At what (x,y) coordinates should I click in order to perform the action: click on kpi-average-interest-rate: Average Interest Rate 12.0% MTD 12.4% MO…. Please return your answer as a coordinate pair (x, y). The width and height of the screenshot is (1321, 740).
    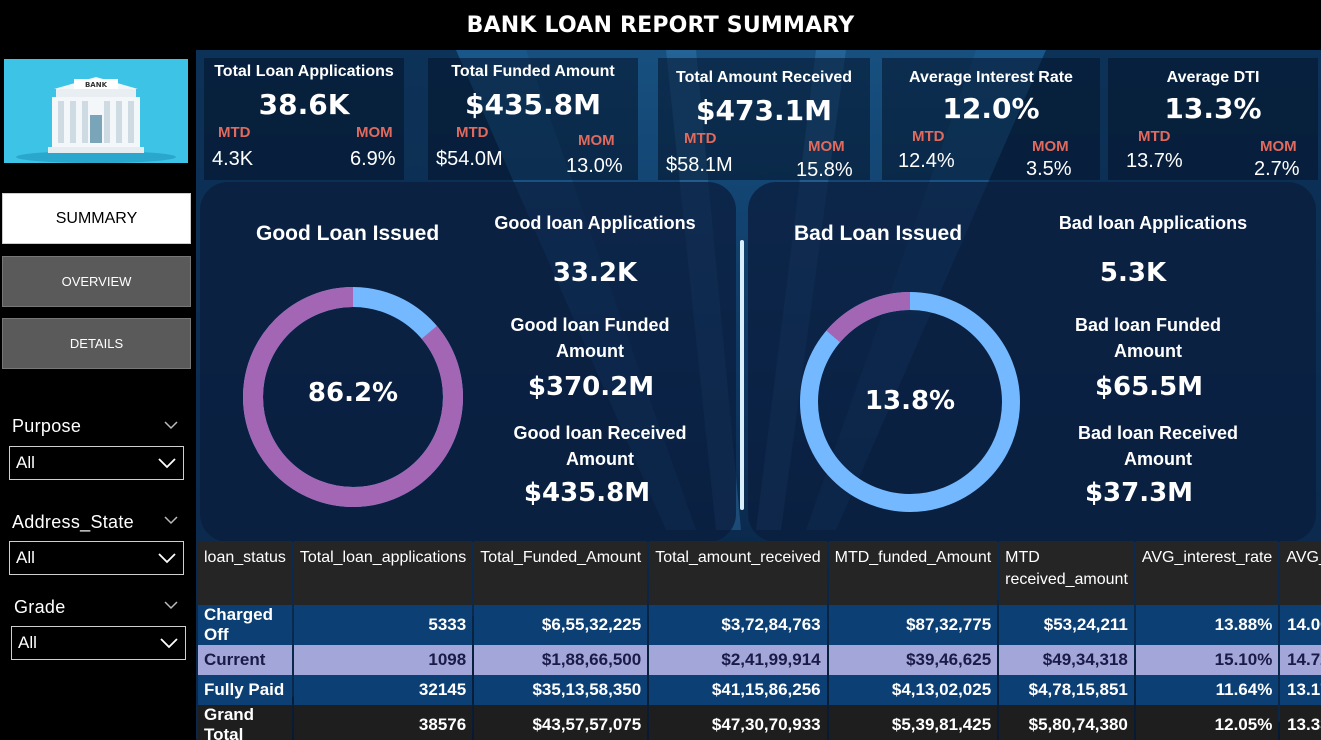
    Looking at the image, I should click on (991, 119).